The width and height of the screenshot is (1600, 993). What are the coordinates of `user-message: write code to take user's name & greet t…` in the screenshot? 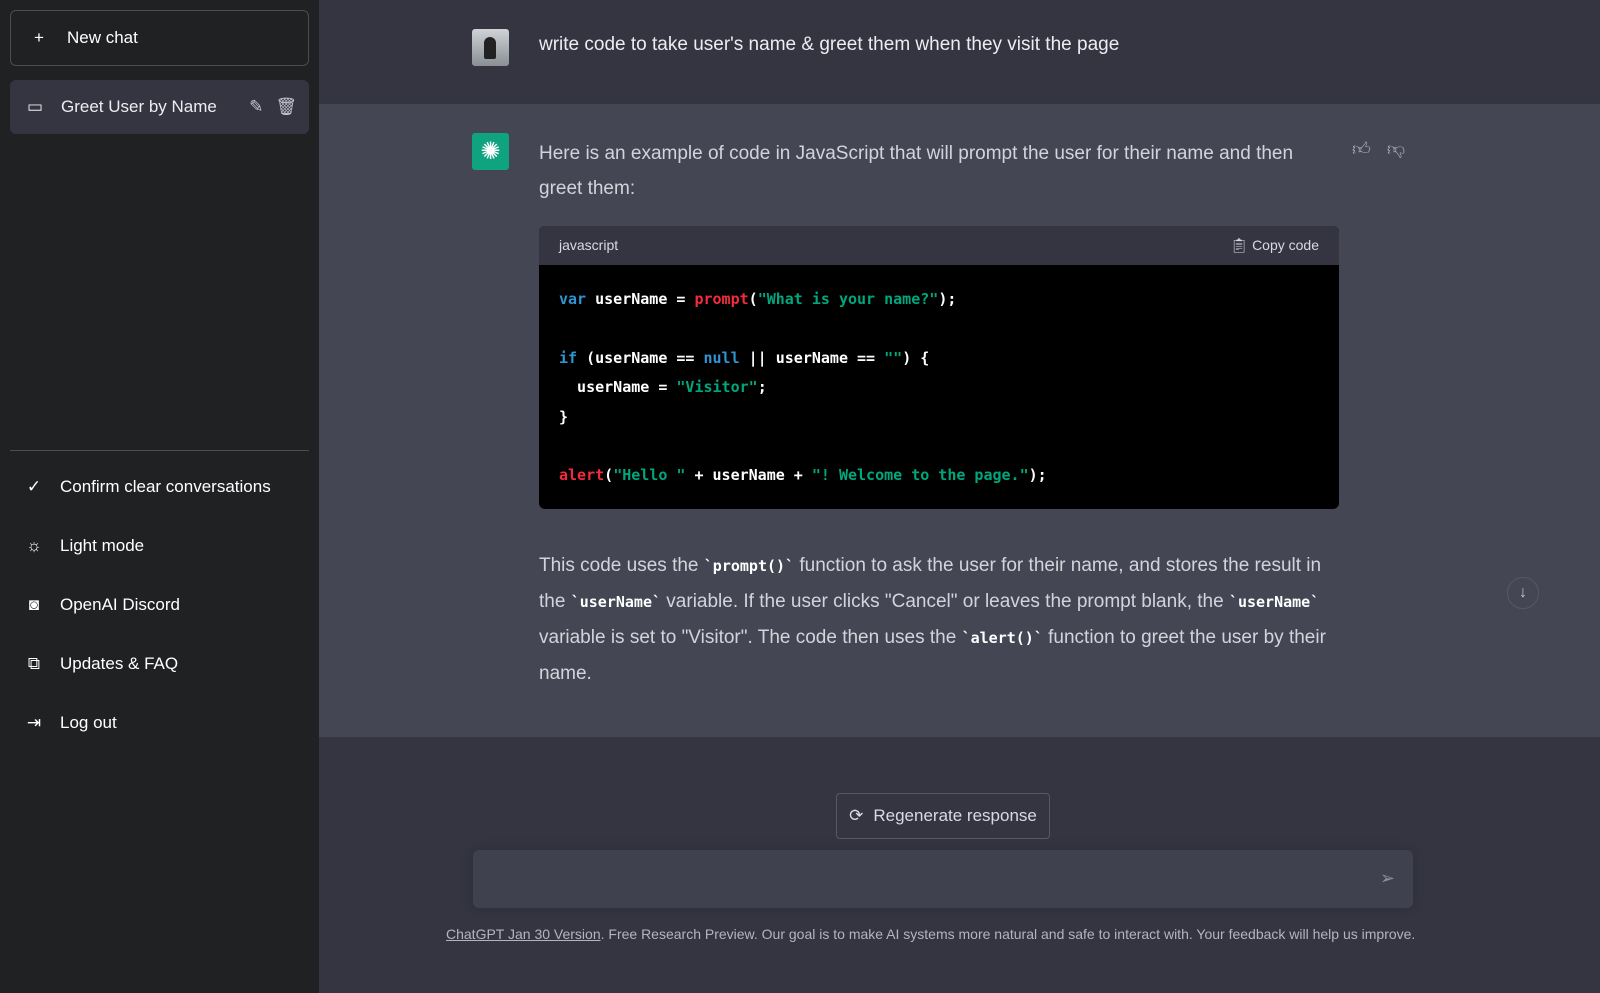 It's located at (829, 44).